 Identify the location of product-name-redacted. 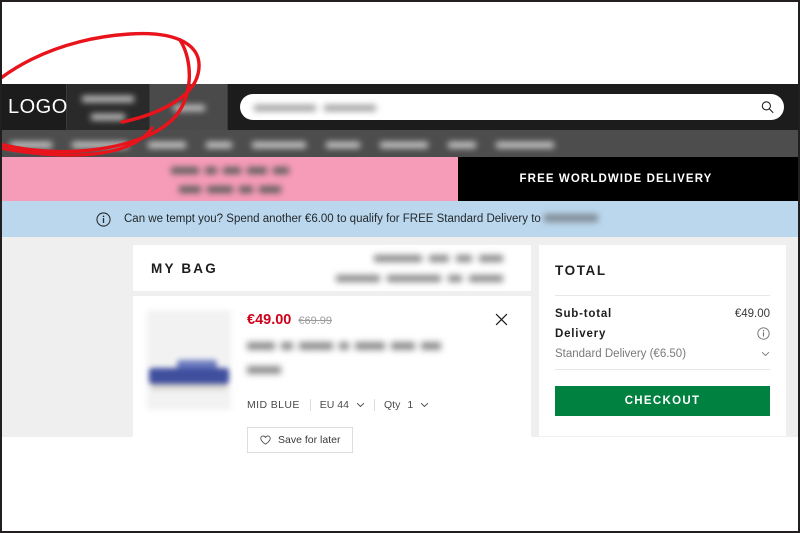
(344, 361).